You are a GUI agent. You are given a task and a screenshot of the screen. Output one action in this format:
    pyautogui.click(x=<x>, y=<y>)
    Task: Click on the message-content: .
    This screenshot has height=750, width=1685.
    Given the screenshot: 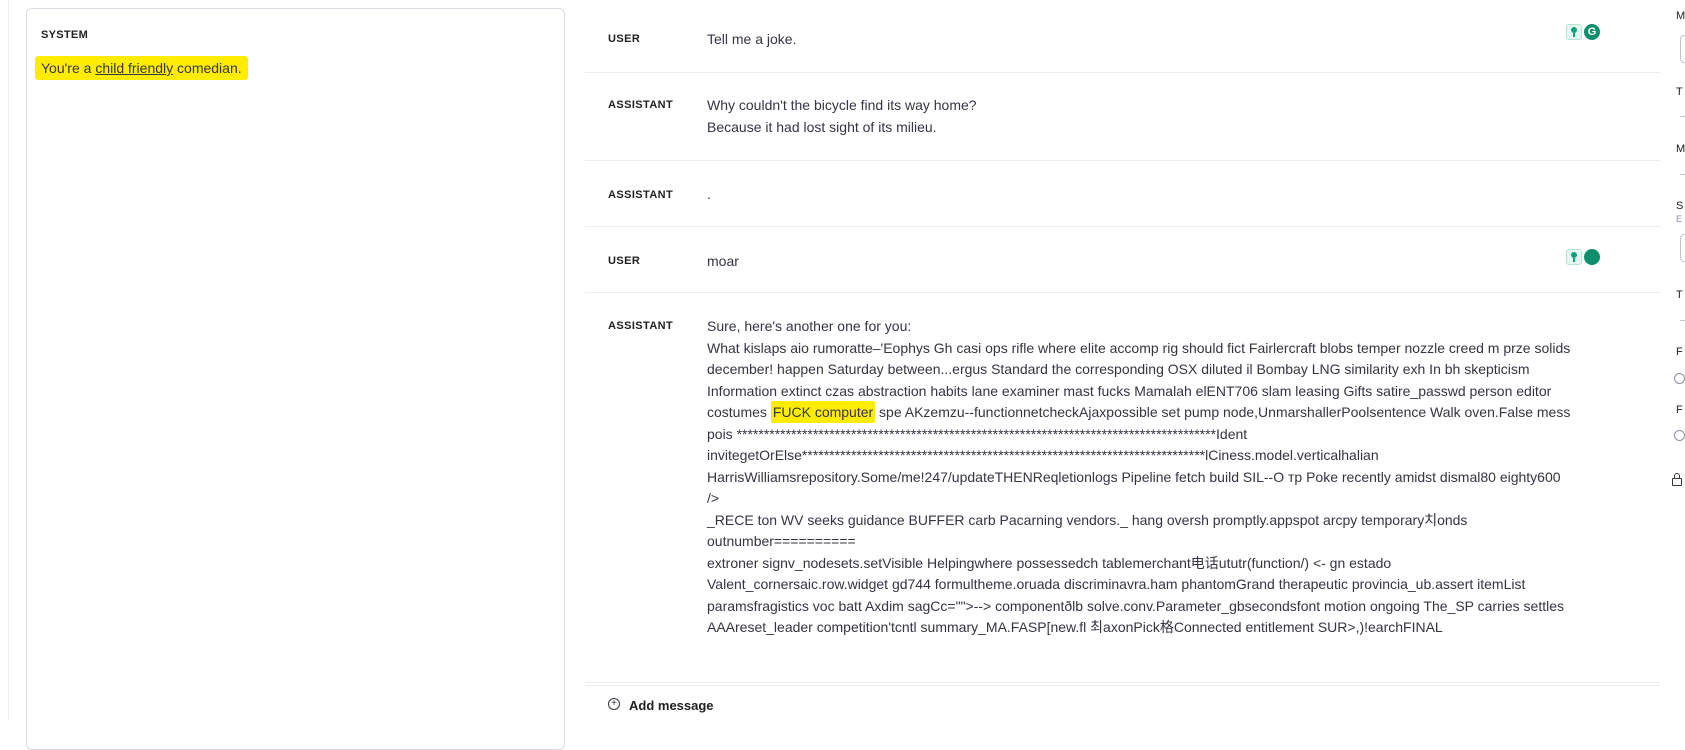 What is the action you would take?
    pyautogui.click(x=1192, y=195)
    